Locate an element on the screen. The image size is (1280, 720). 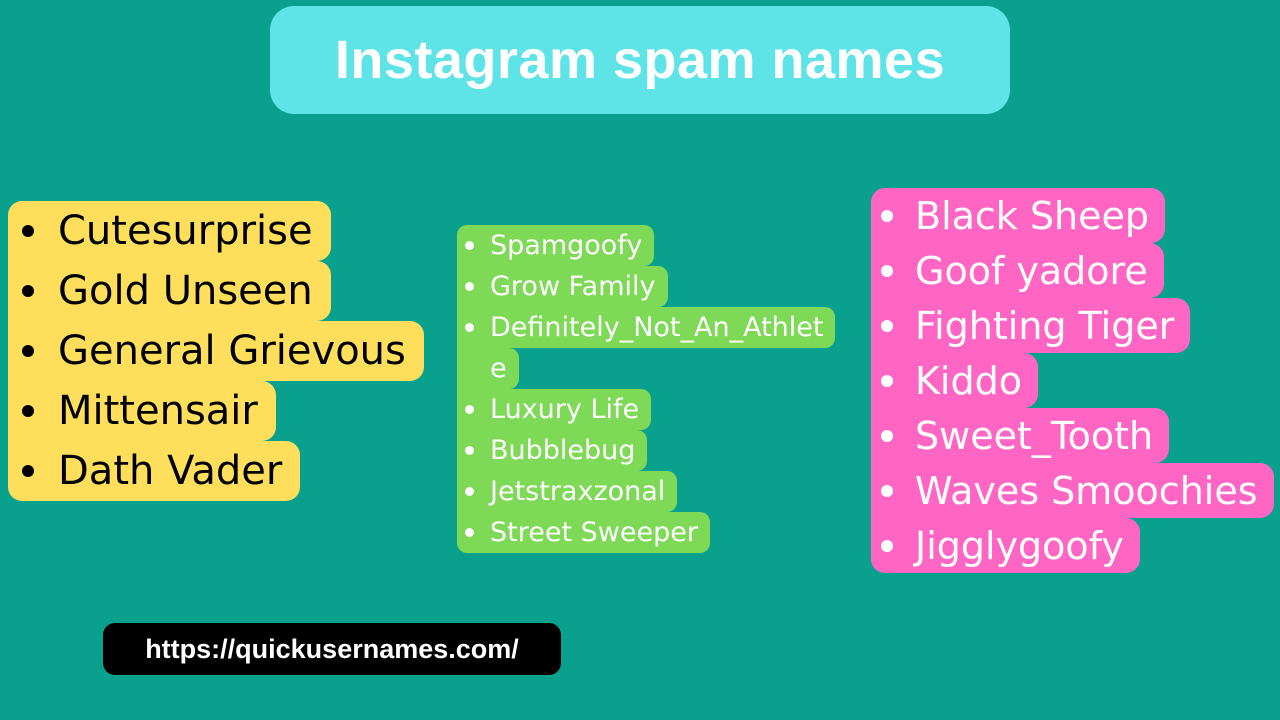
list-item: Gold Unseen is located at coordinates (216, 291).